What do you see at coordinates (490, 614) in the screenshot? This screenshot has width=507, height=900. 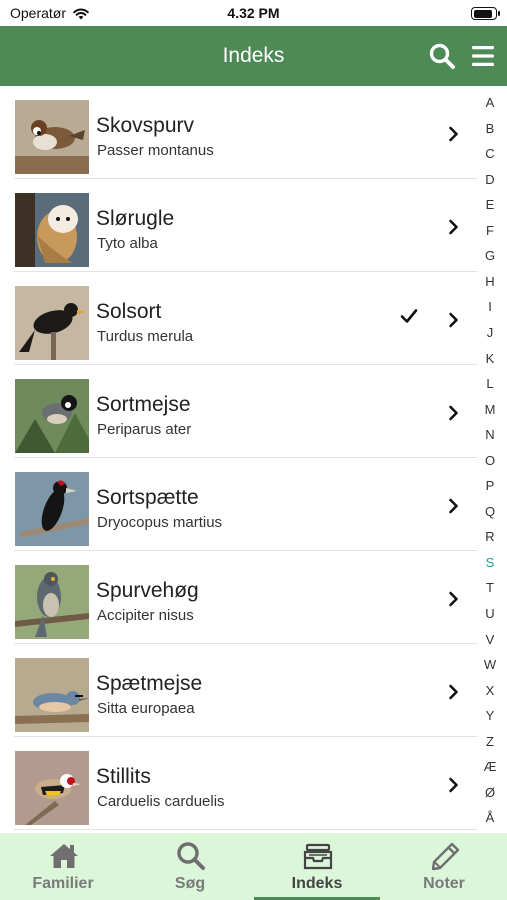 I see `index-letter: U` at bounding box center [490, 614].